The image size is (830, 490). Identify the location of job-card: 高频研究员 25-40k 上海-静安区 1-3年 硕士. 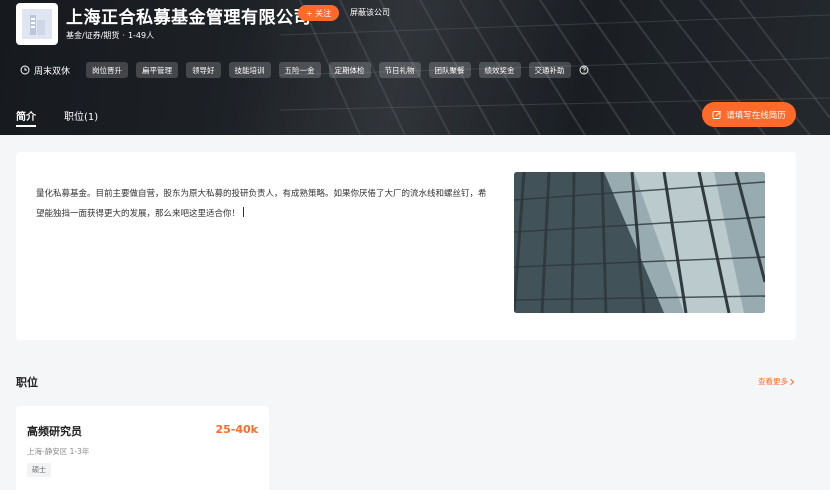
(142, 448).